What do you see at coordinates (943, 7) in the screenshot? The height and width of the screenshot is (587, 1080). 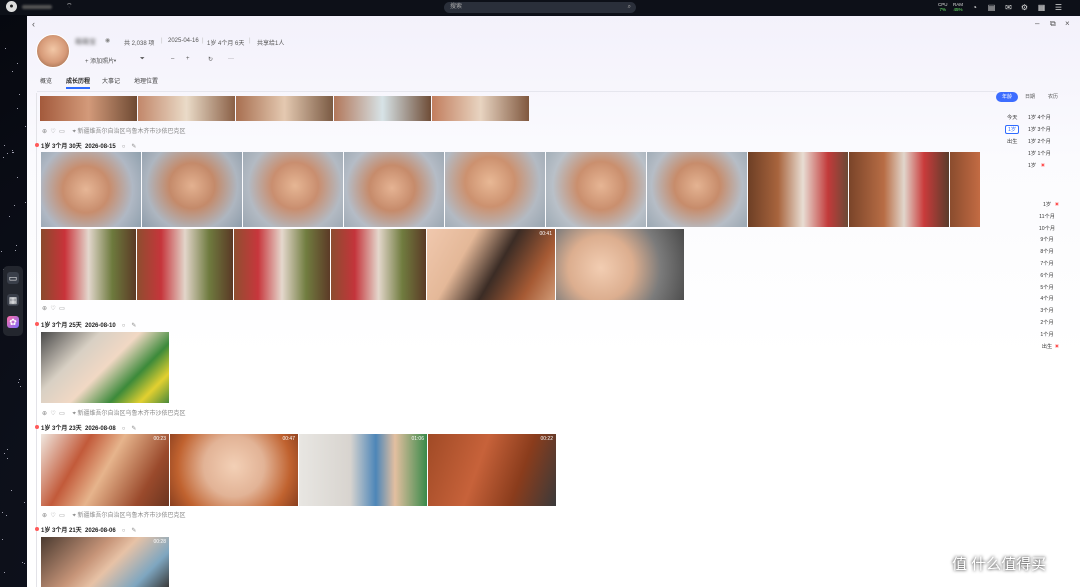 I see `cpu-indicator: CPU 7%` at bounding box center [943, 7].